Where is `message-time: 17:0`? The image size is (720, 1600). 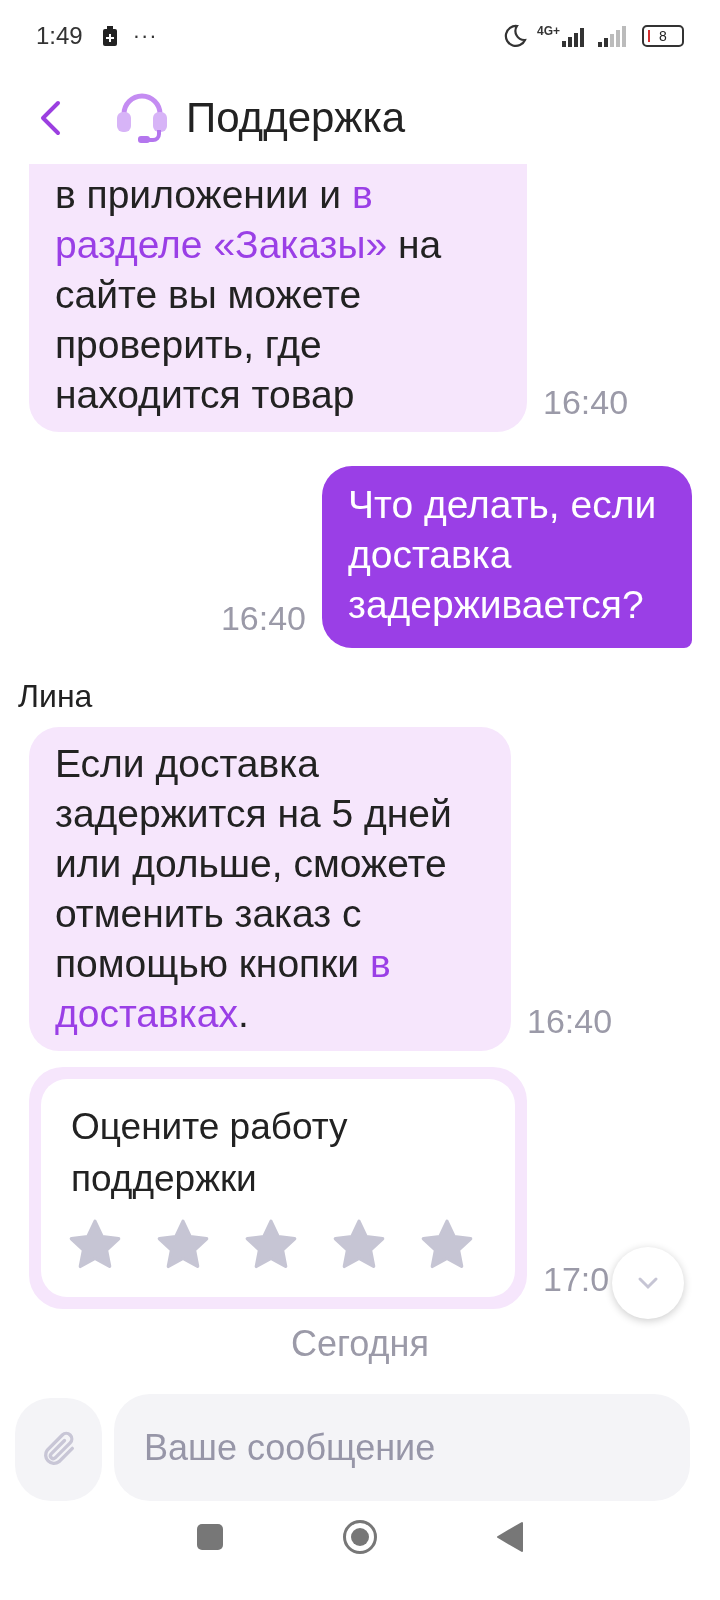
message-time: 17:0 is located at coordinates (576, 1280).